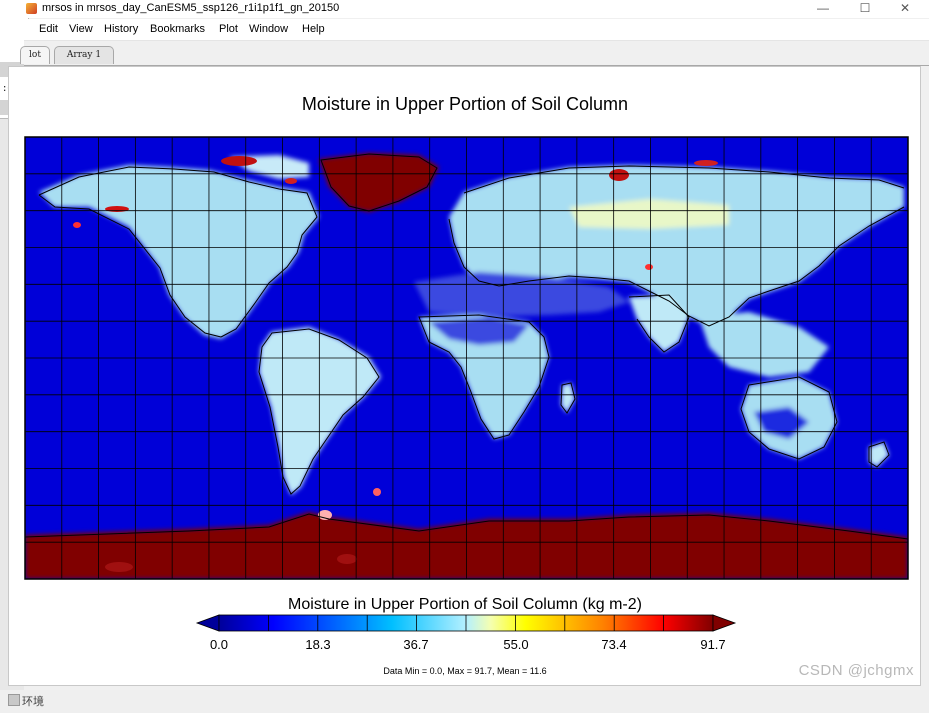 The image size is (929, 713). Describe the element at coordinates (865, 9) in the screenshot. I see `maximize-button: ☐` at that location.